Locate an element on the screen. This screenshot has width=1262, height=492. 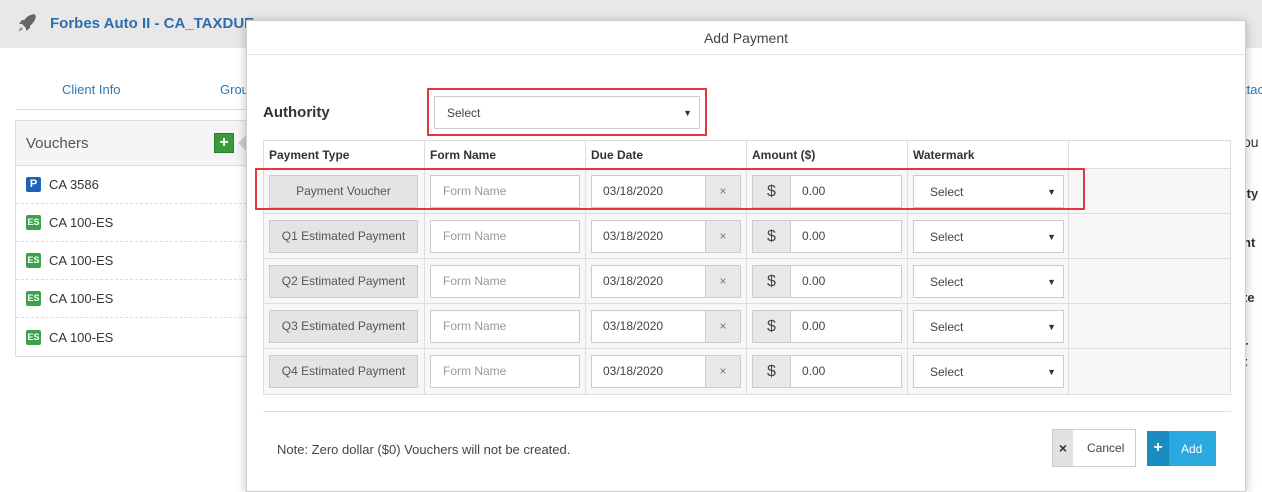
column-header is located at coordinates (1149, 154).